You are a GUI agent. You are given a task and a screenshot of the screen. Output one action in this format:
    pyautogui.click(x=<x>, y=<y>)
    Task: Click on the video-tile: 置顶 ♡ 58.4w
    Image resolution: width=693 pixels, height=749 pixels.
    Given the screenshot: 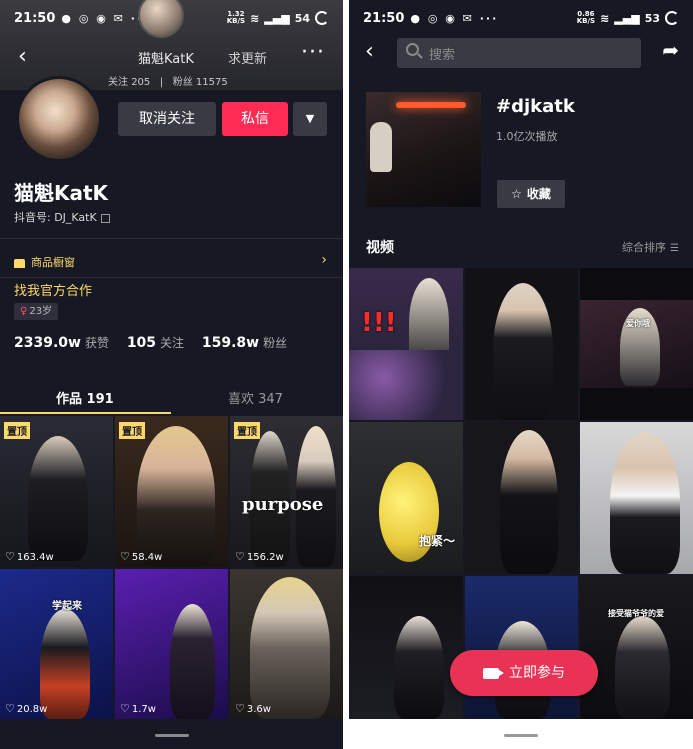 What is the action you would take?
    pyautogui.click(x=171, y=491)
    